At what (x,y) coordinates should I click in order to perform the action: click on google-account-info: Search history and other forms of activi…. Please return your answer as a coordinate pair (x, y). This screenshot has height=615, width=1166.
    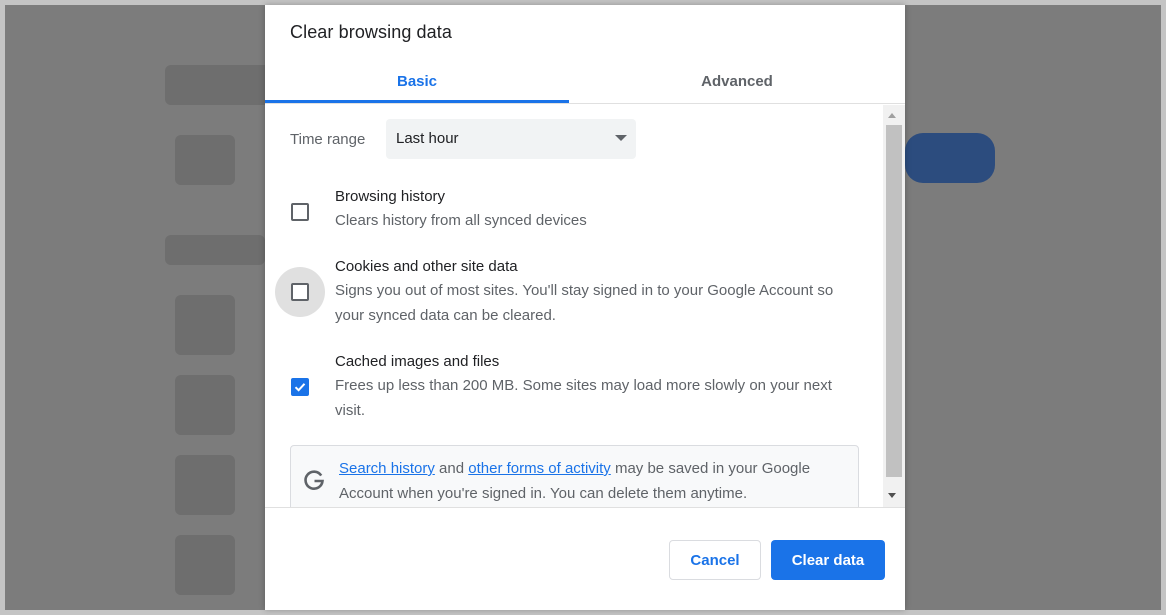
    Looking at the image, I should click on (574, 476).